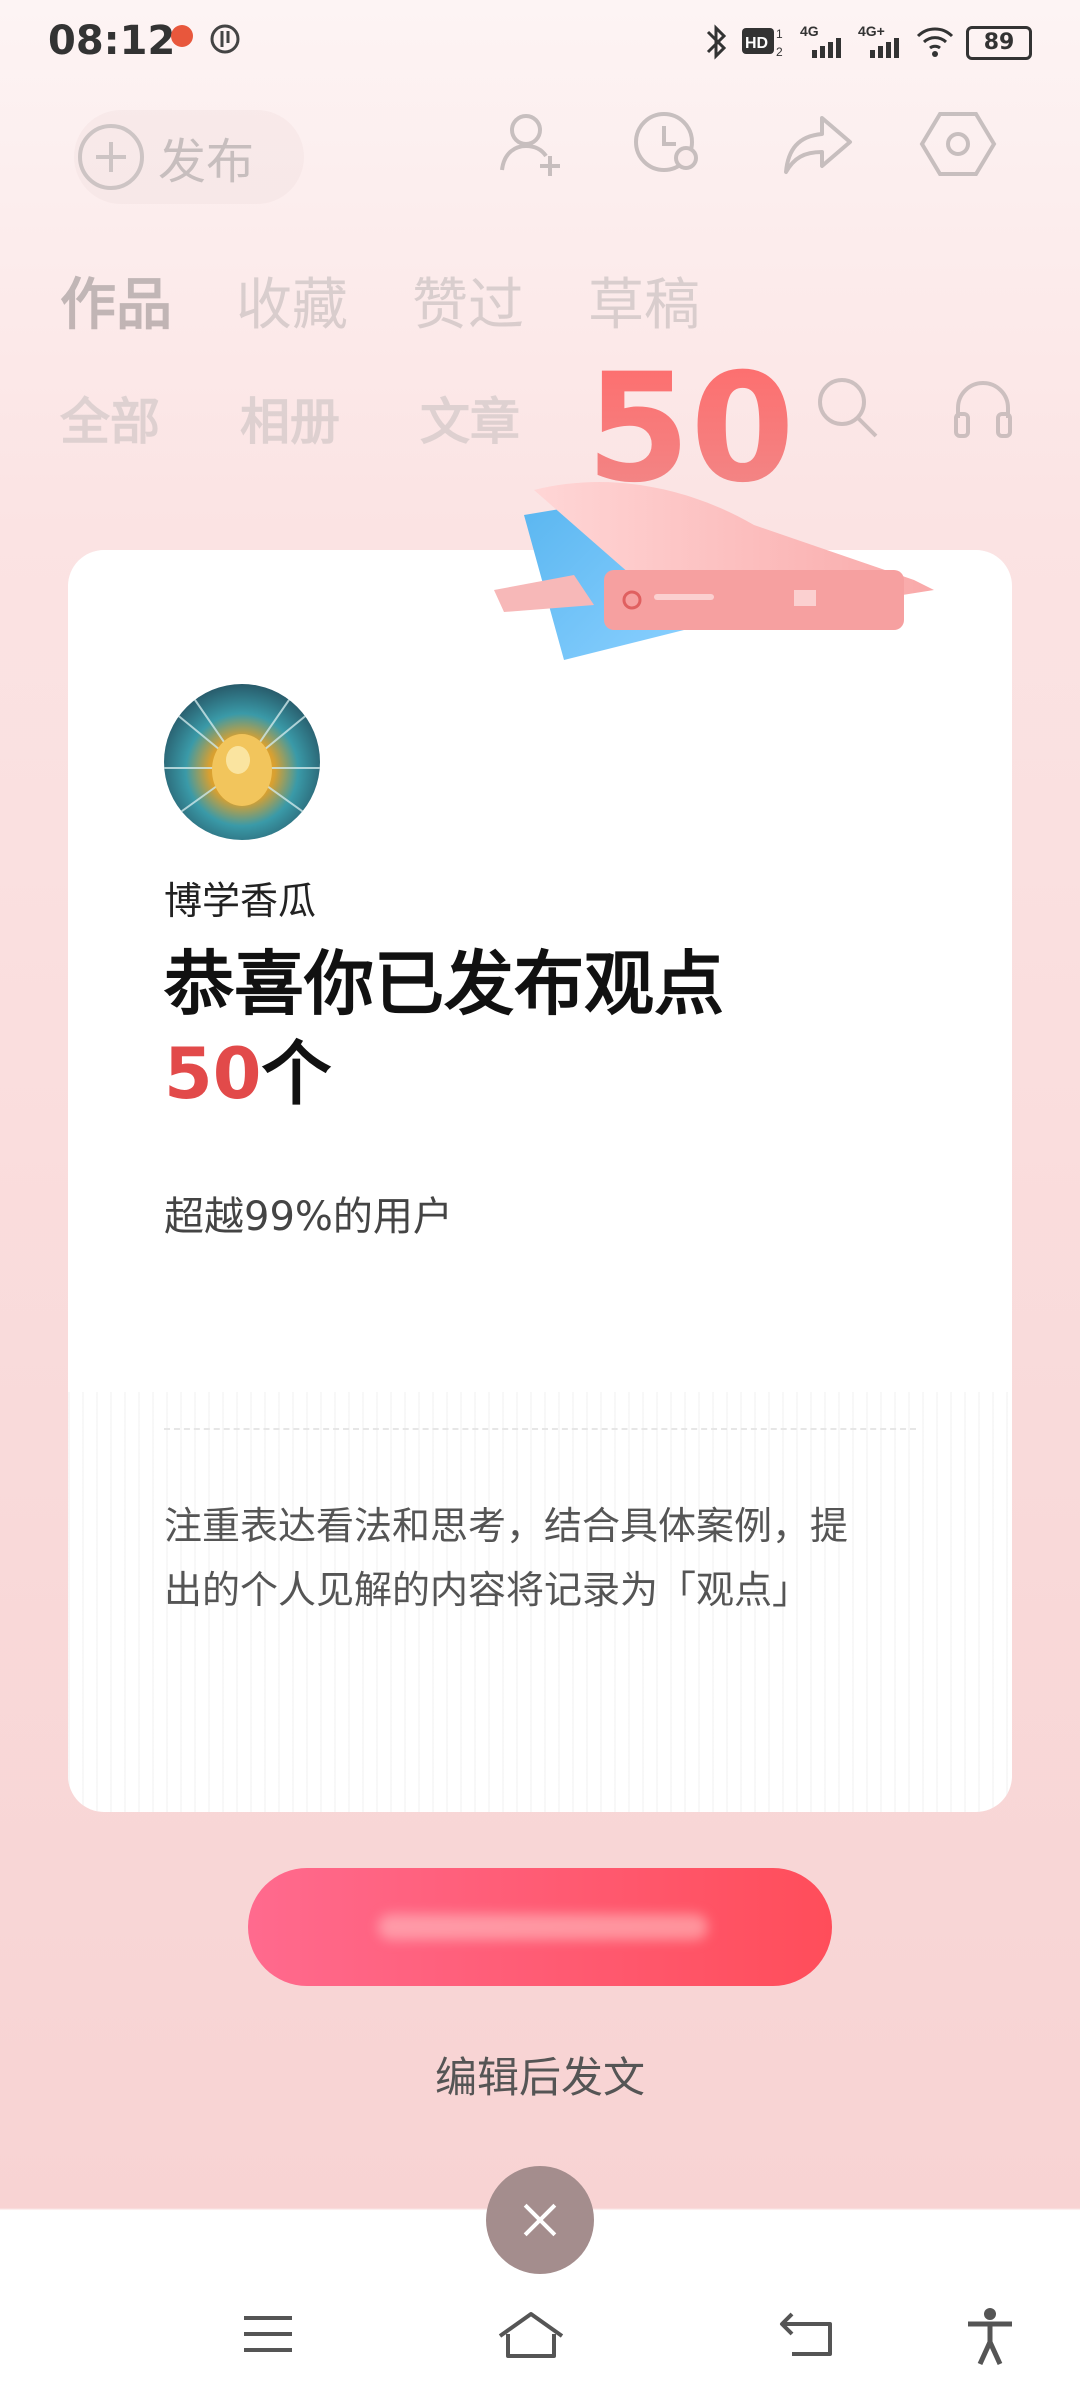 The height and width of the screenshot is (2400, 1080). What do you see at coordinates (380, 300) in the screenshot?
I see `profile-tabs: 作品 收藏 赞过 草稿` at bounding box center [380, 300].